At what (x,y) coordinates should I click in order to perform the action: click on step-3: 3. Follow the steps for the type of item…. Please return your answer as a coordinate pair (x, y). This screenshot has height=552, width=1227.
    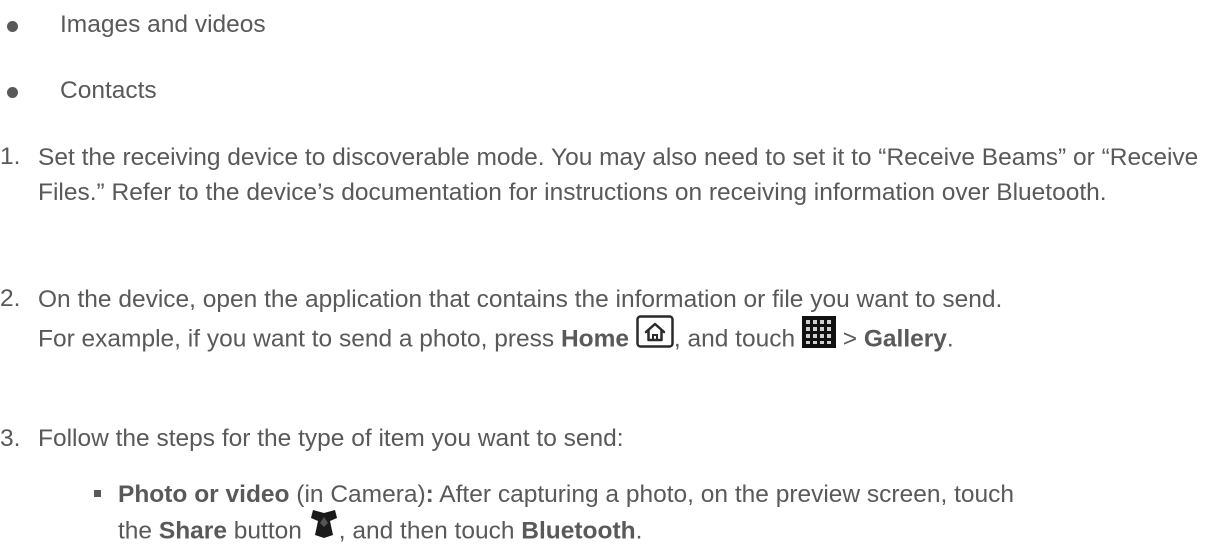
    Looking at the image, I should click on (613, 439).